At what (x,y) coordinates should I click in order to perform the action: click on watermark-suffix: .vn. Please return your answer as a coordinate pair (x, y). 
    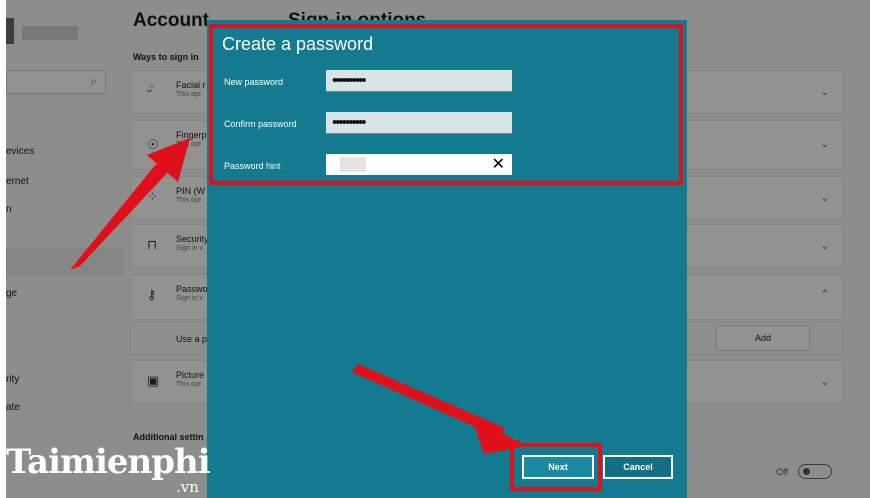
    Looking at the image, I should click on (187, 487).